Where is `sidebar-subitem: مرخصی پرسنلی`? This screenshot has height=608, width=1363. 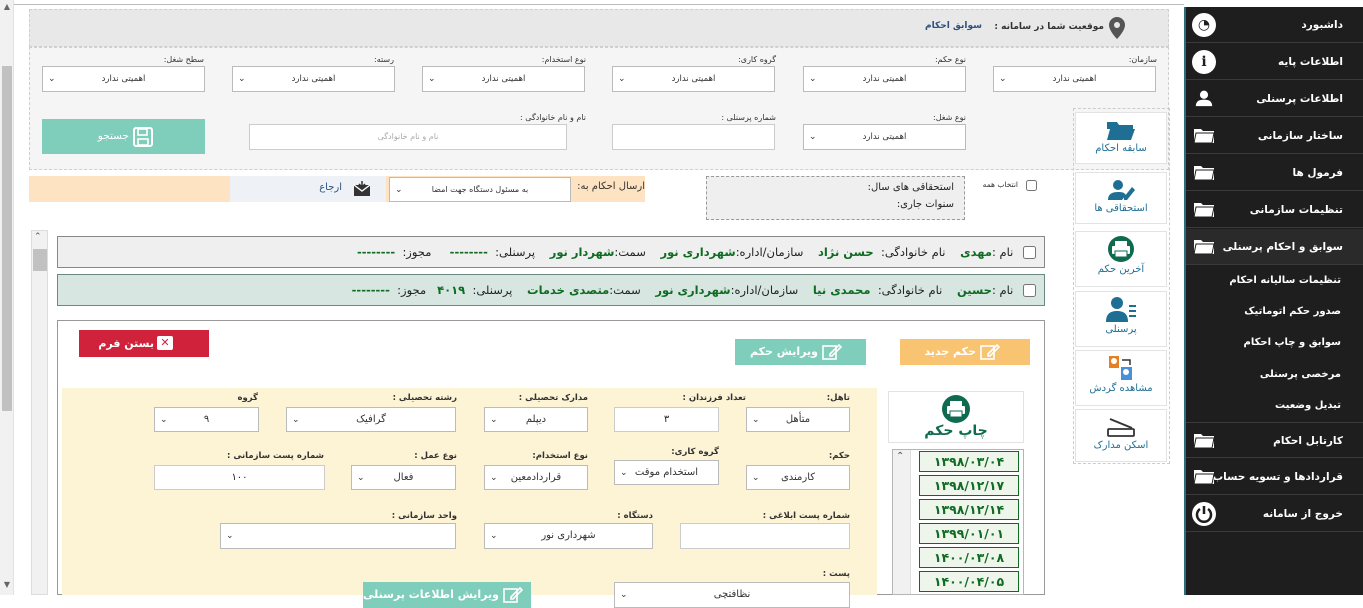 sidebar-subitem: مرخصی پرسنلی is located at coordinates (1274, 374).